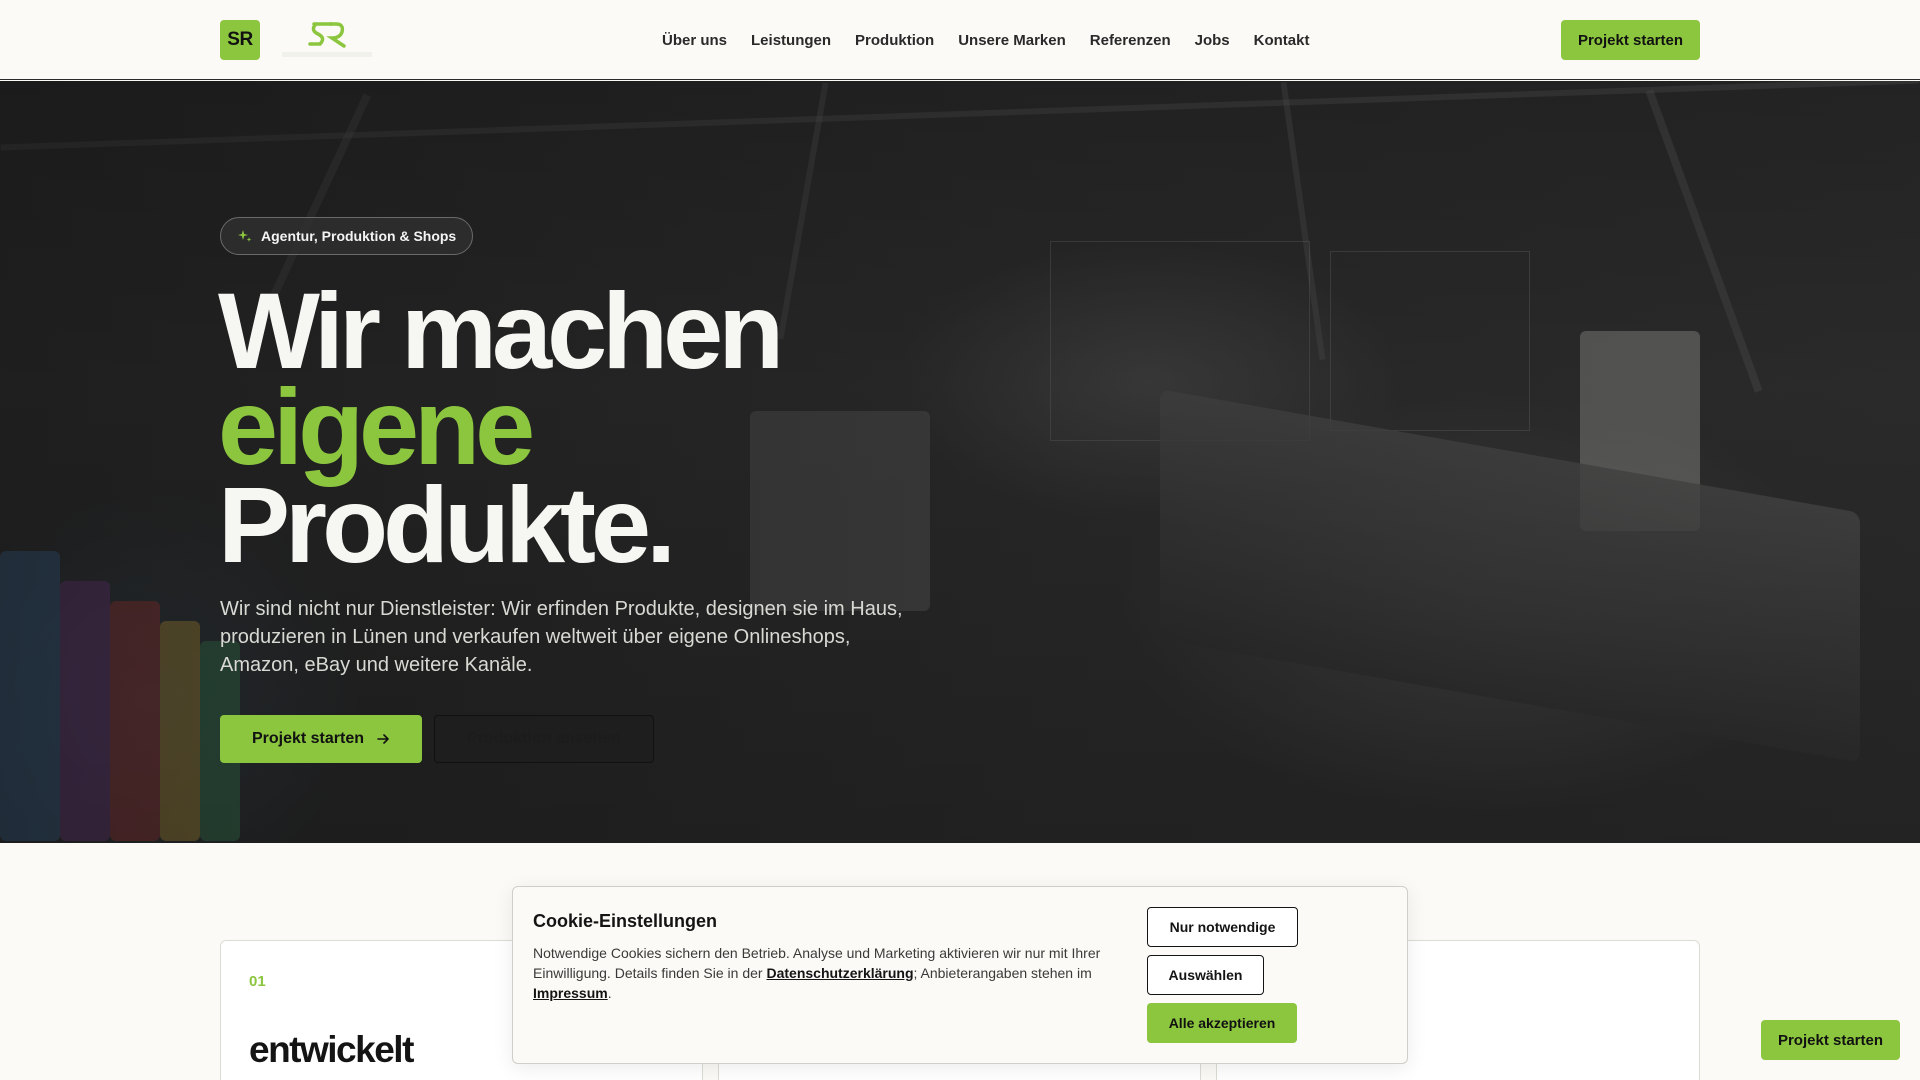 Image resolution: width=1920 pixels, height=1080 pixels. Describe the element at coordinates (1830, 1040) in the screenshot. I see `floating-project-start-button: Projekt starten` at that location.